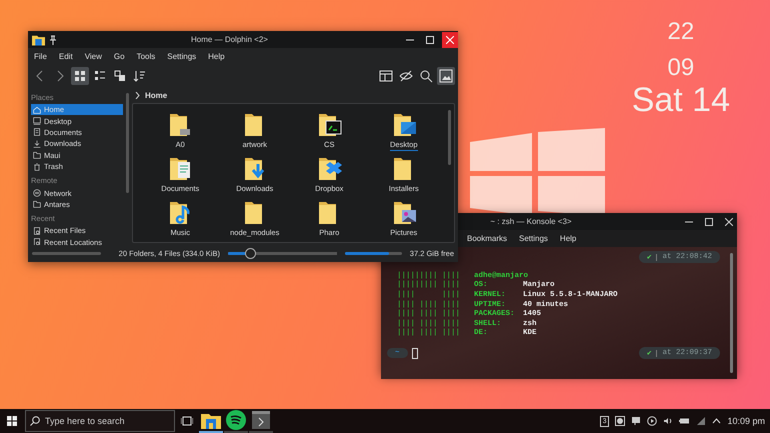 This screenshot has width=770, height=433. Describe the element at coordinates (105, 421) in the screenshot. I see `search-input: Type here to search` at that location.